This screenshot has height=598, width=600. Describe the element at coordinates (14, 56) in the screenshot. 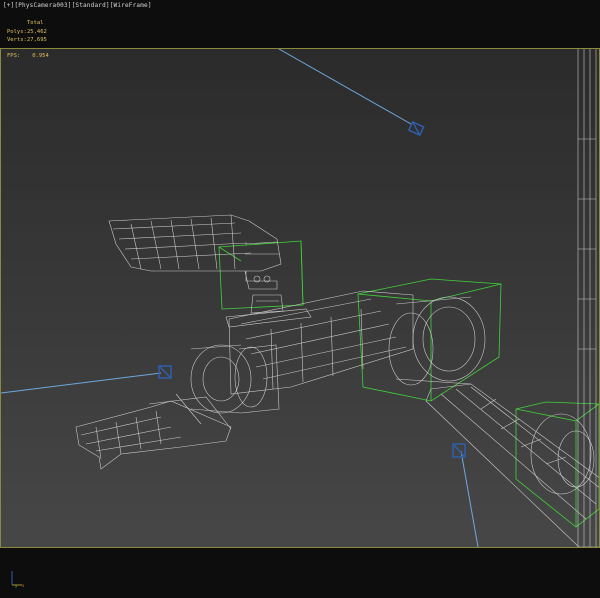

I see `fps-label: FPS:` at that location.